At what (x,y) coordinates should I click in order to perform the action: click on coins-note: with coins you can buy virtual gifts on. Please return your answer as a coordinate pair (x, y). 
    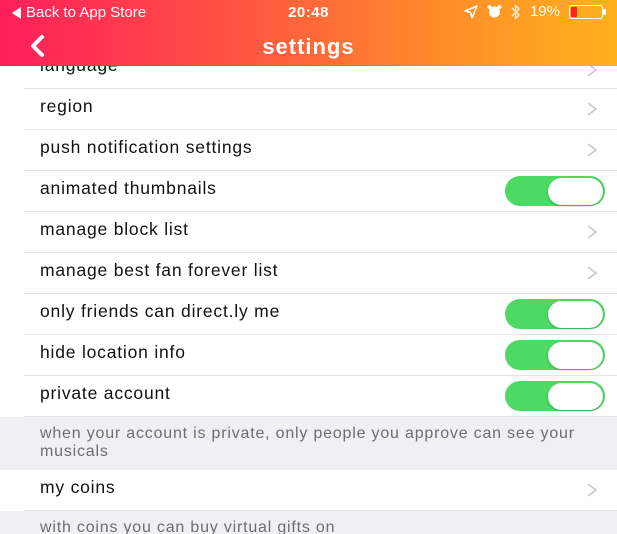
    Looking at the image, I should click on (308, 522).